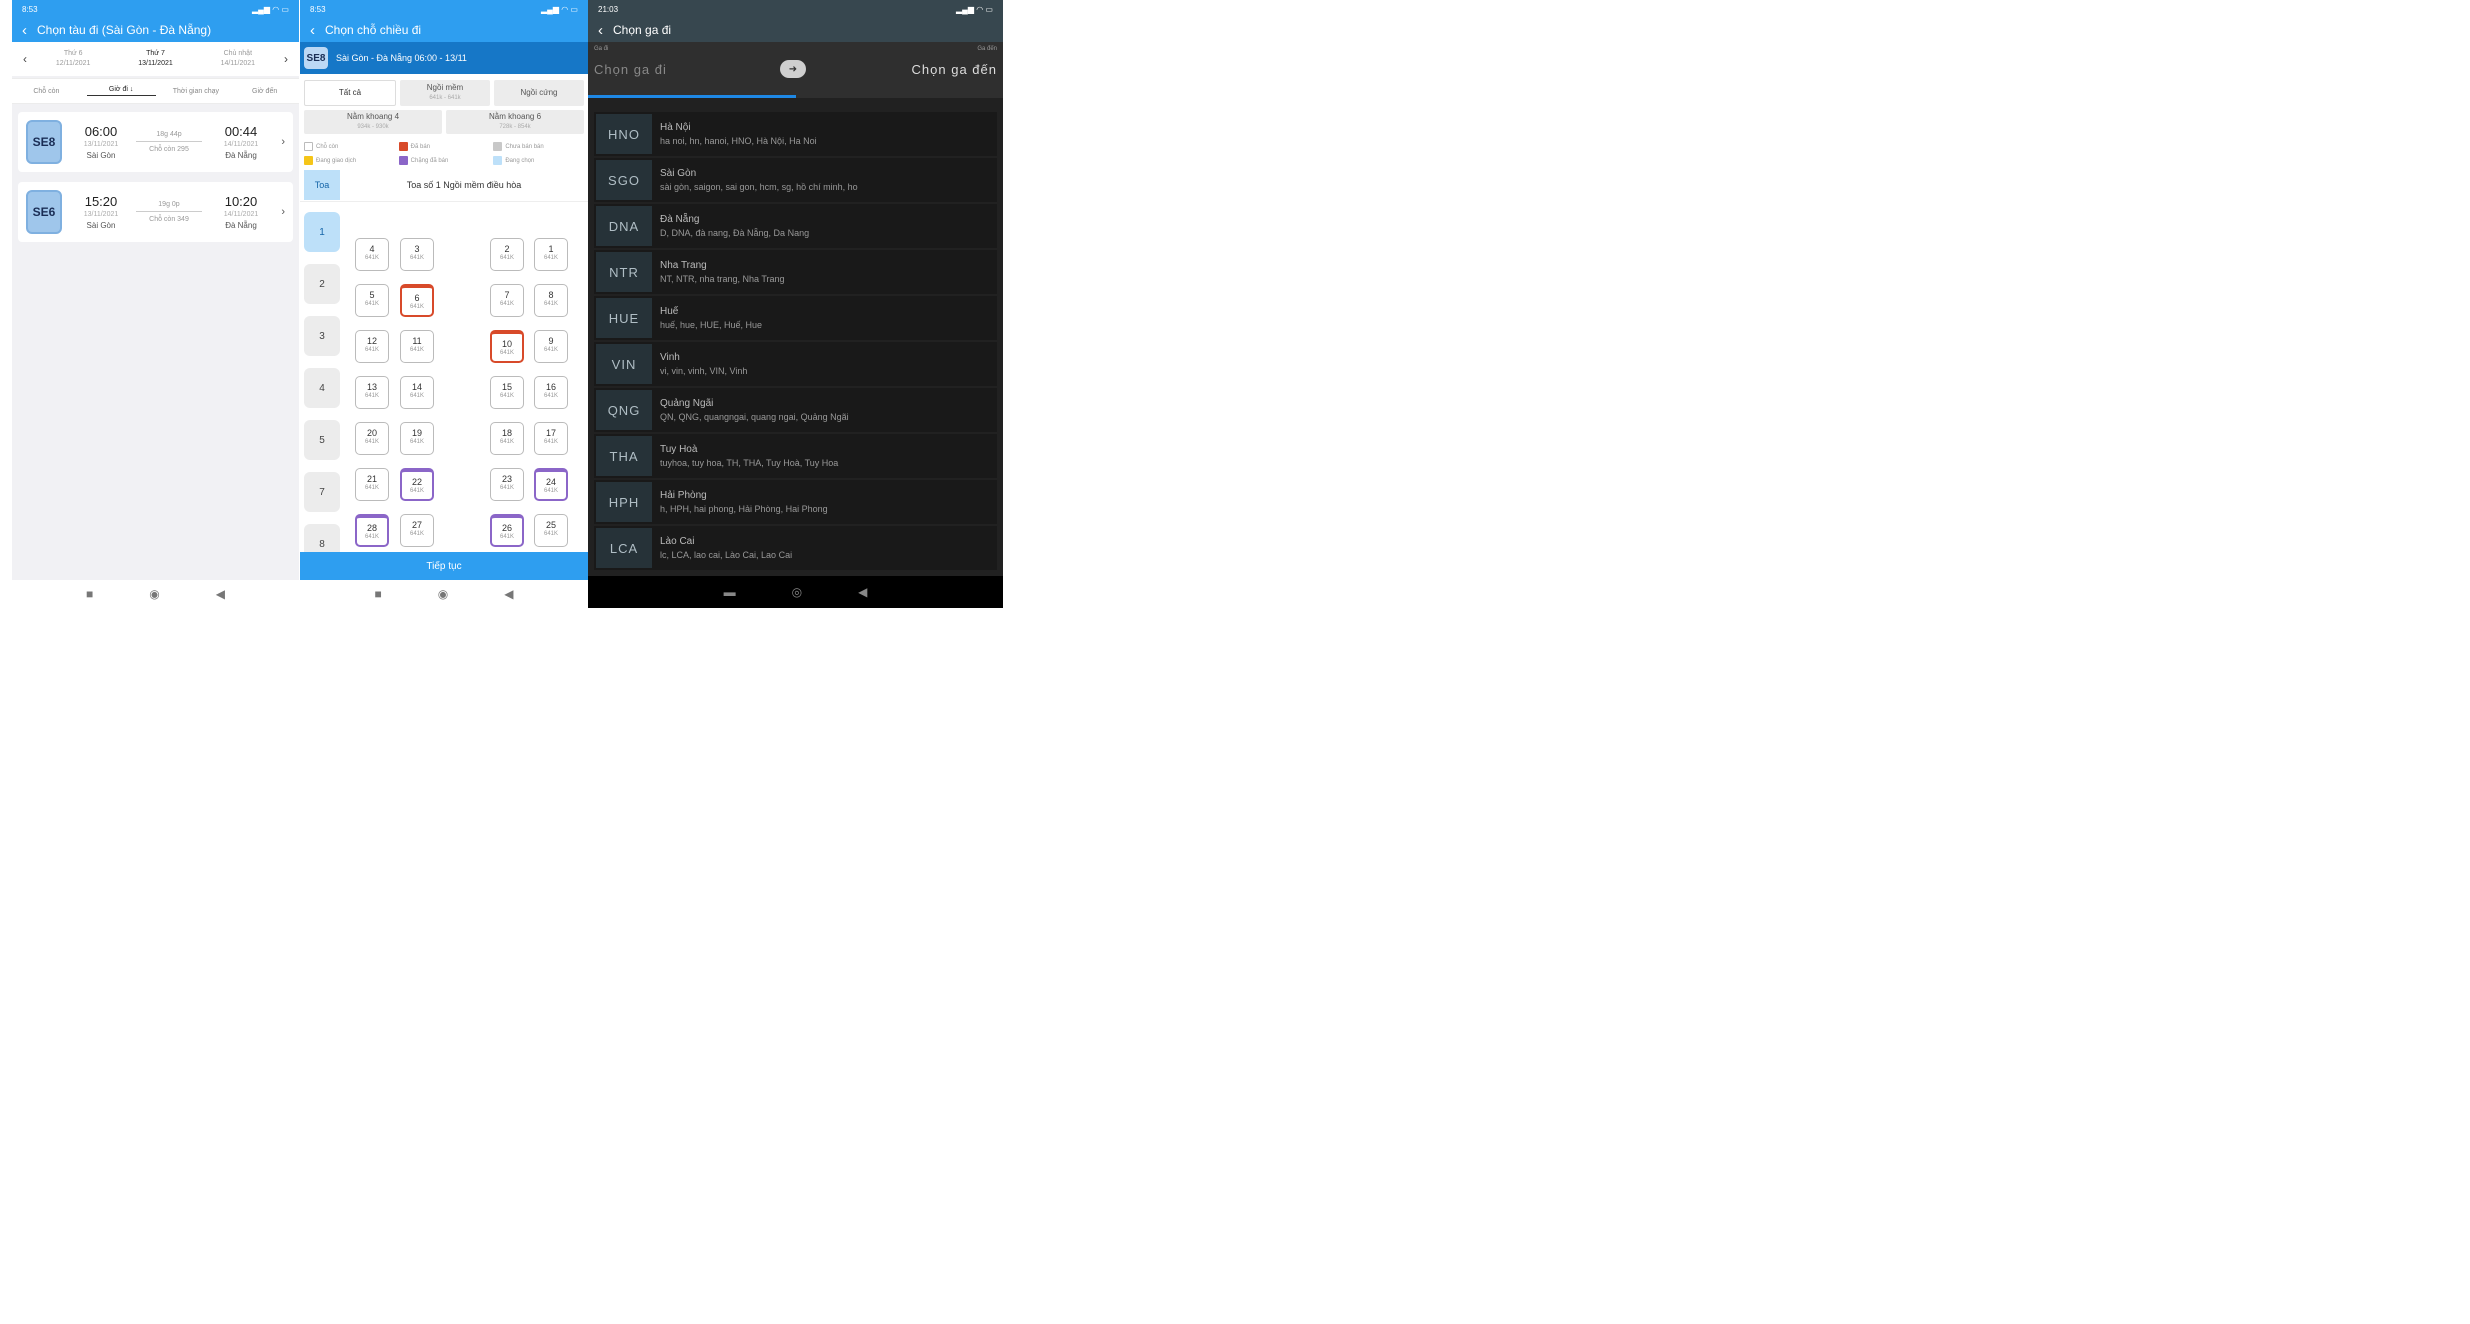 The height and width of the screenshot is (1324, 2470). What do you see at coordinates (372, 484) in the screenshot?
I see `seat: 21 641K` at bounding box center [372, 484].